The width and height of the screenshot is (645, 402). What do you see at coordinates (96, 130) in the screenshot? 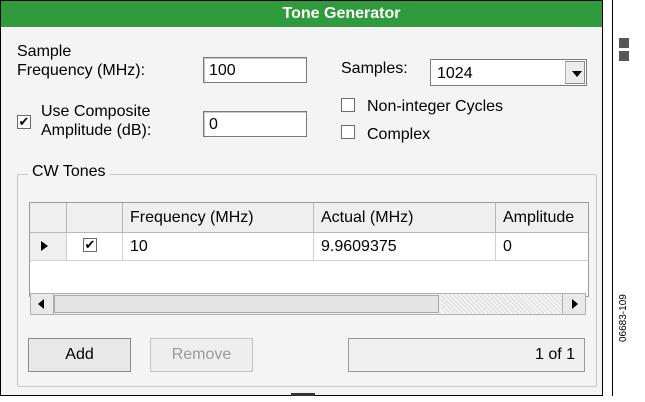
I see `composite-amplitude-label-line2: Amplitude (dB):` at bounding box center [96, 130].